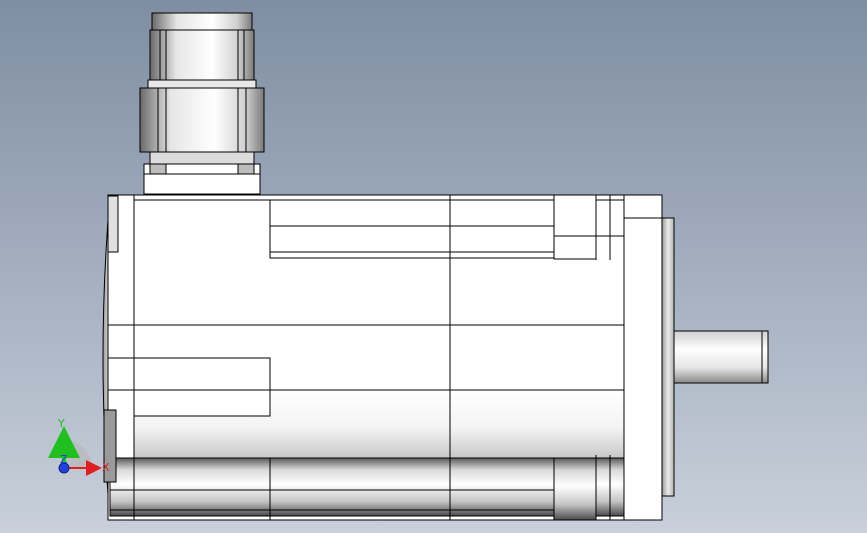 This screenshot has height=533, width=867. I want to click on shaft-cylinder, so click(721, 357).